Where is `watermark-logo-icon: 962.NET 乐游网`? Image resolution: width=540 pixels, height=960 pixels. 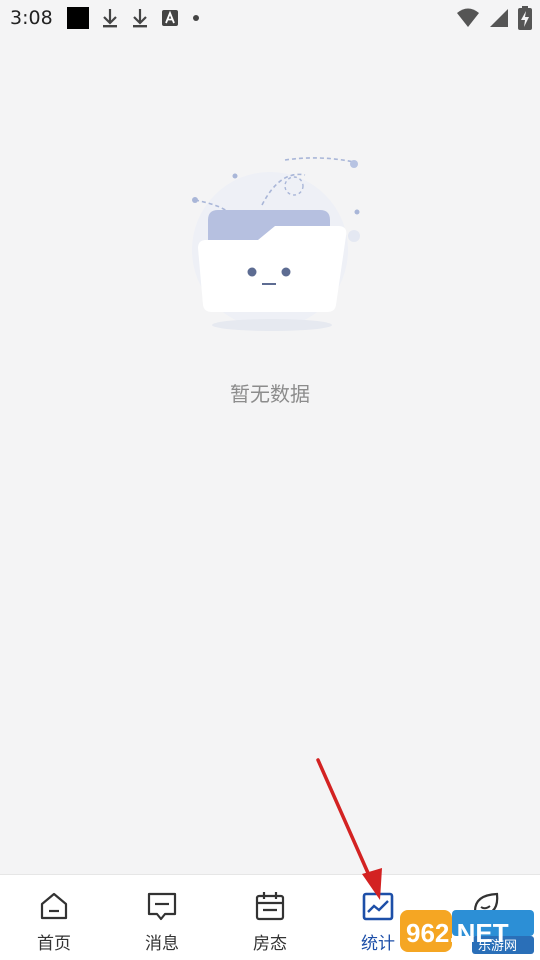
watermark-logo-icon: 962.NET 乐游网 is located at coordinates (467, 932).